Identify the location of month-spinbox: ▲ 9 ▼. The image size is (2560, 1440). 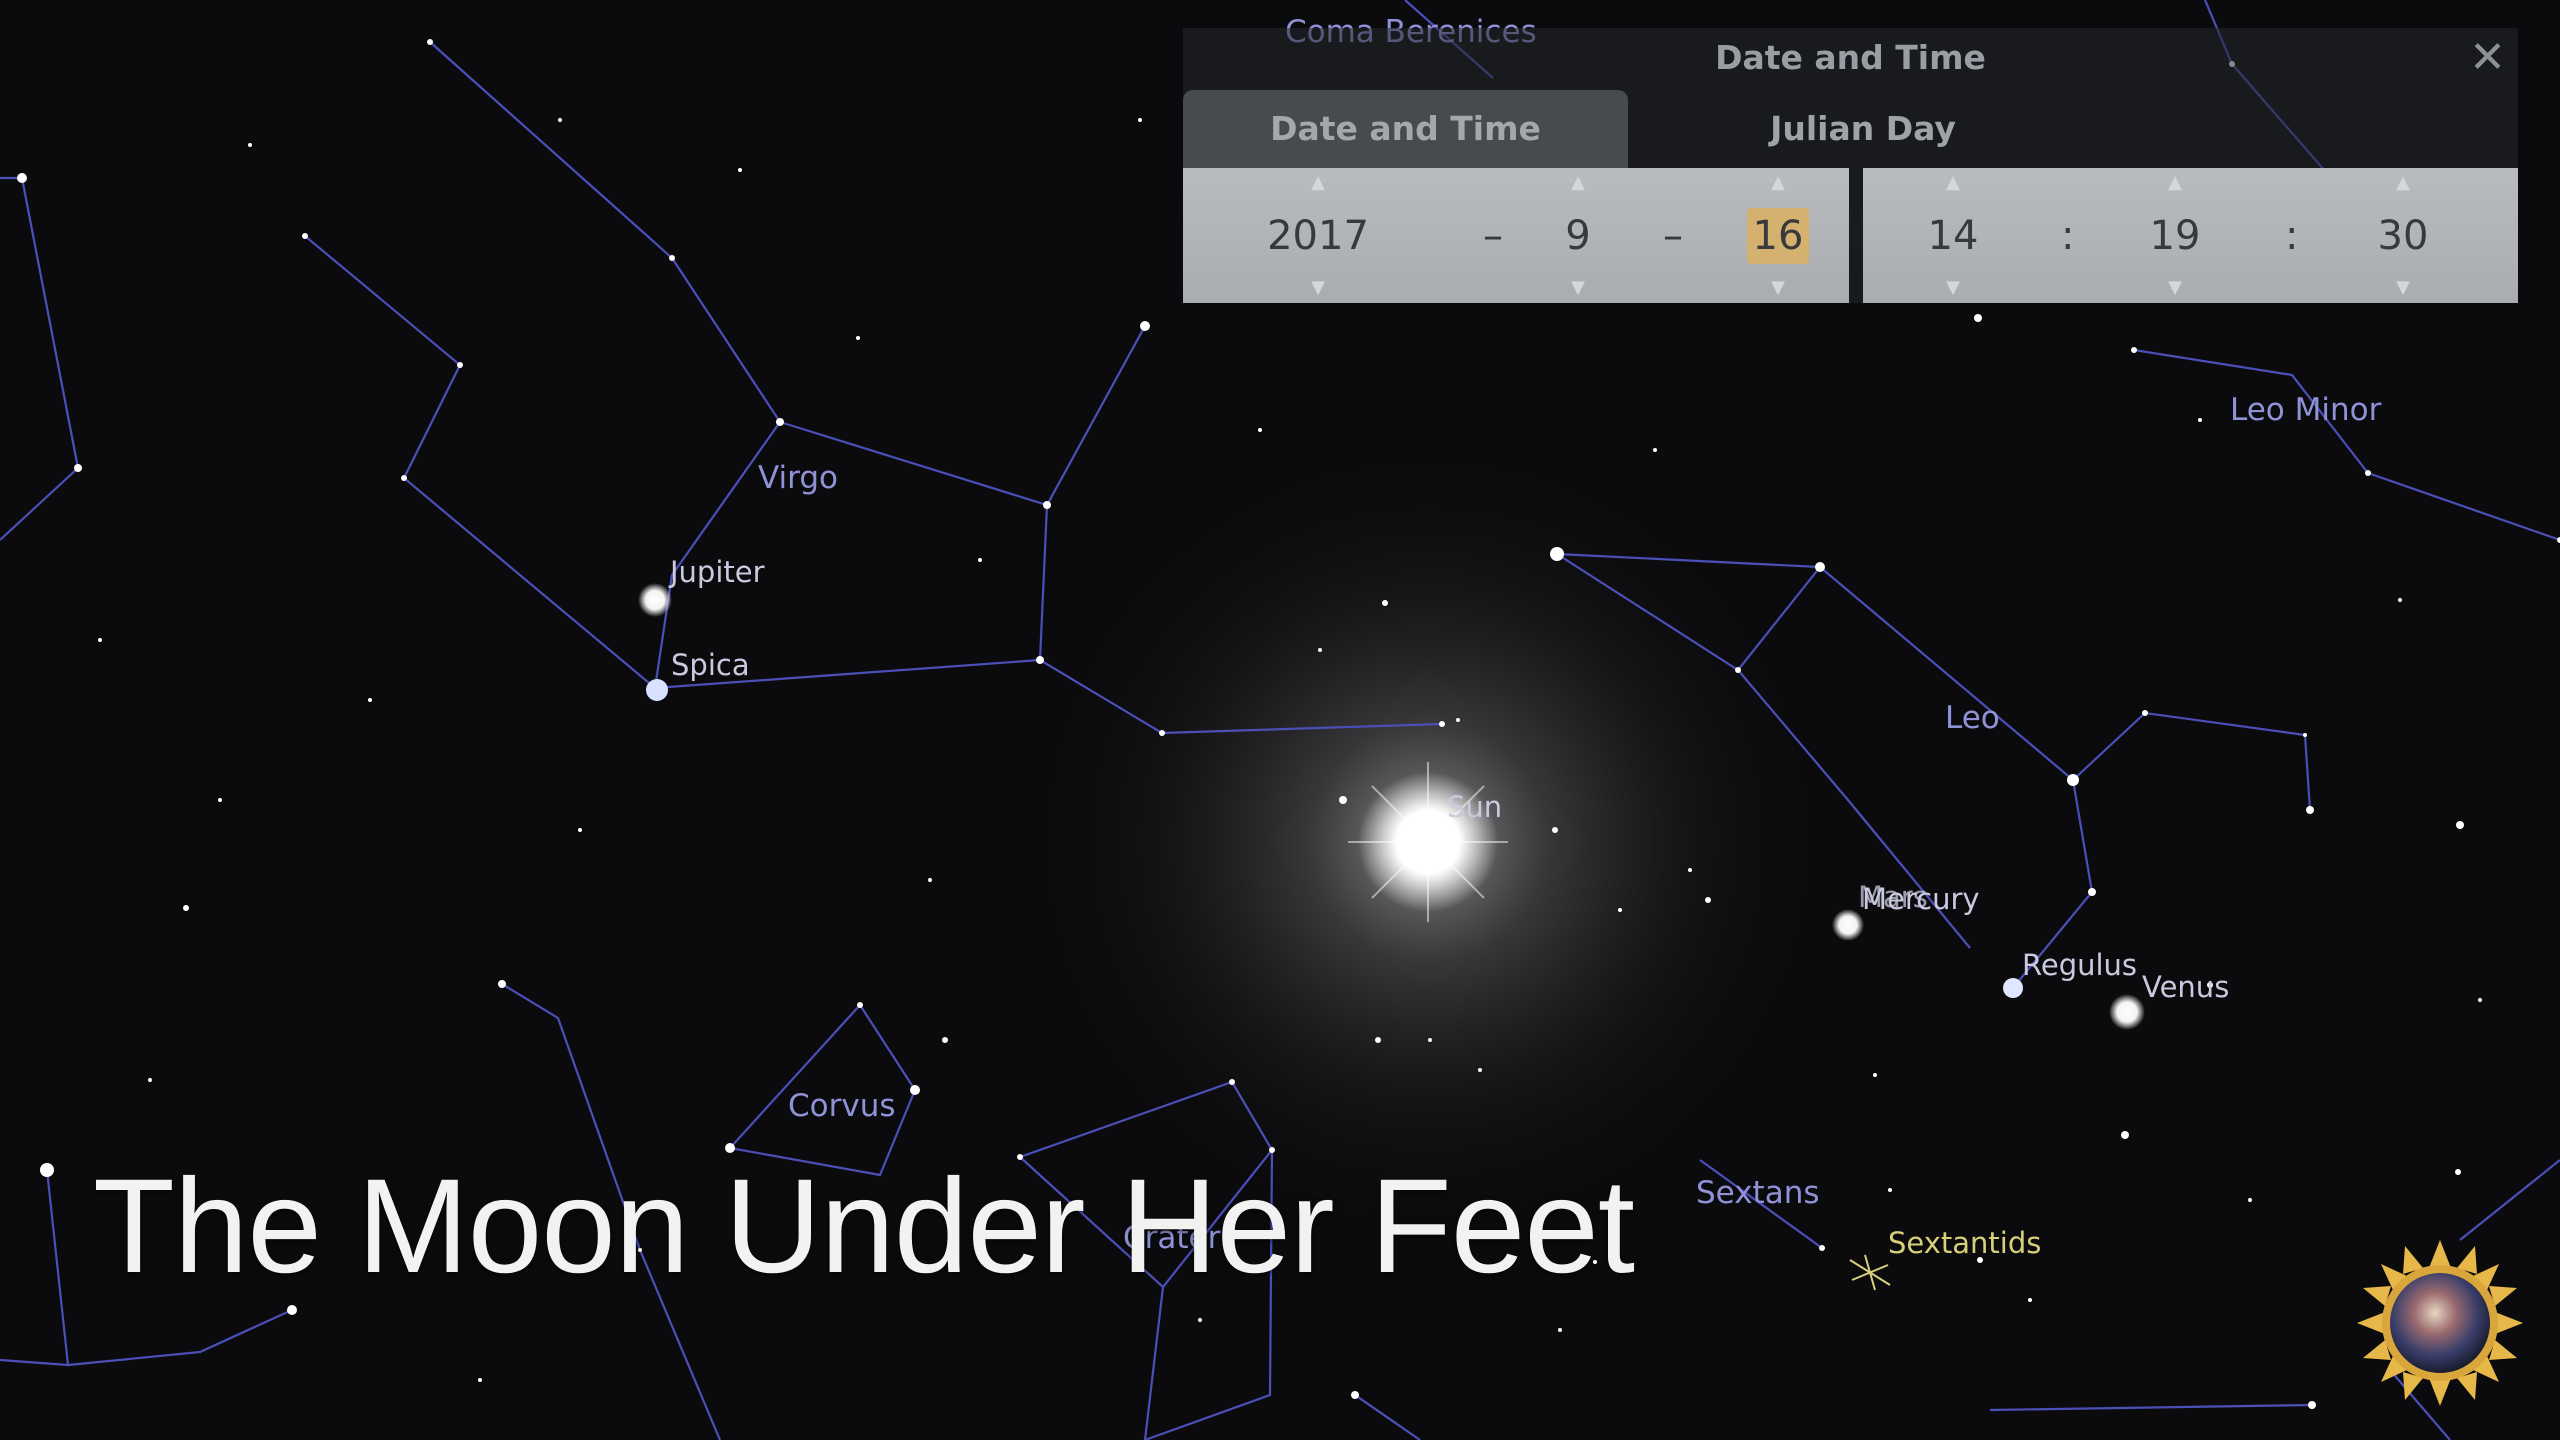
(1578, 235).